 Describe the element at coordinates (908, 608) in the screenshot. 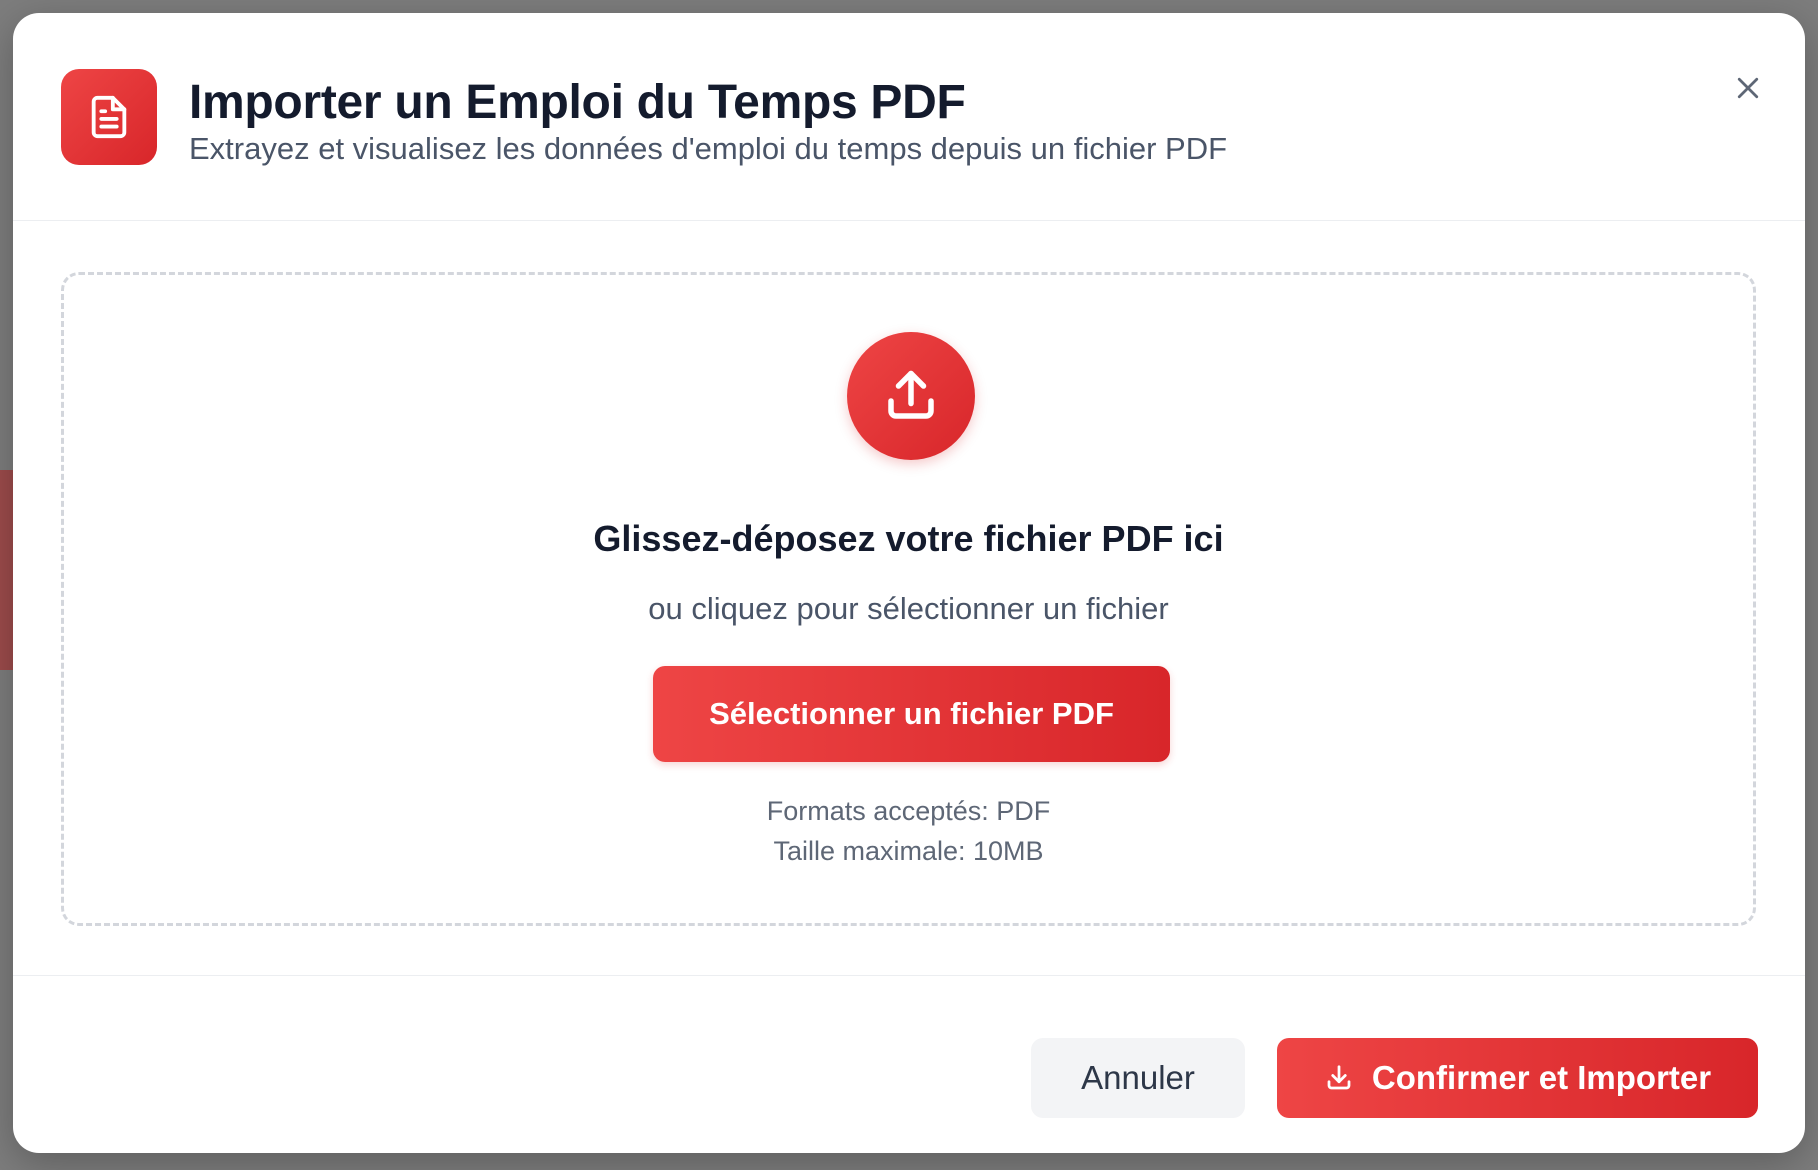

I see `dropzone-subtitle: ou cliquez pour sélectionner un fichier` at that location.